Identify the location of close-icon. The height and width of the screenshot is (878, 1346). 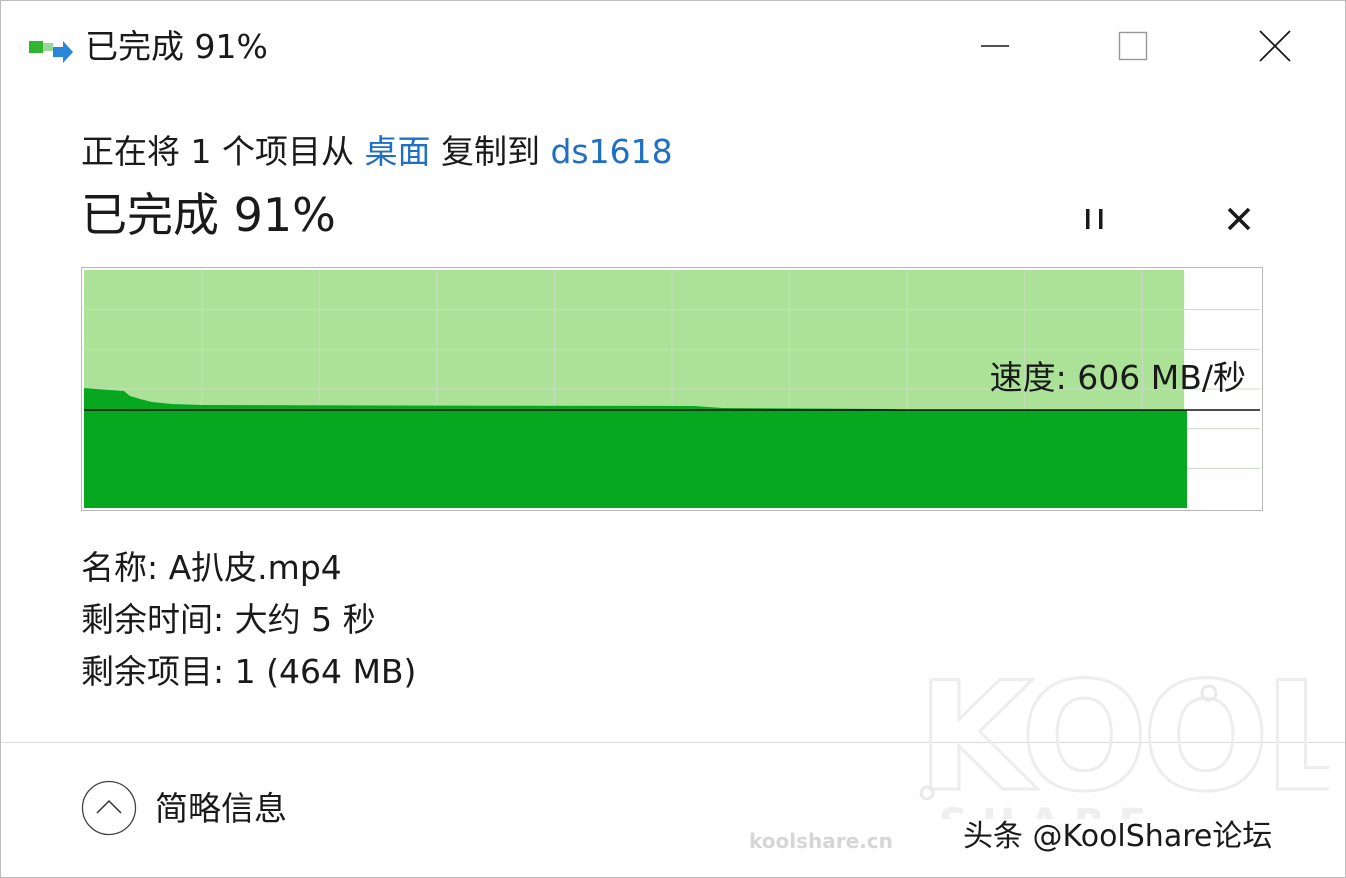
(1275, 46).